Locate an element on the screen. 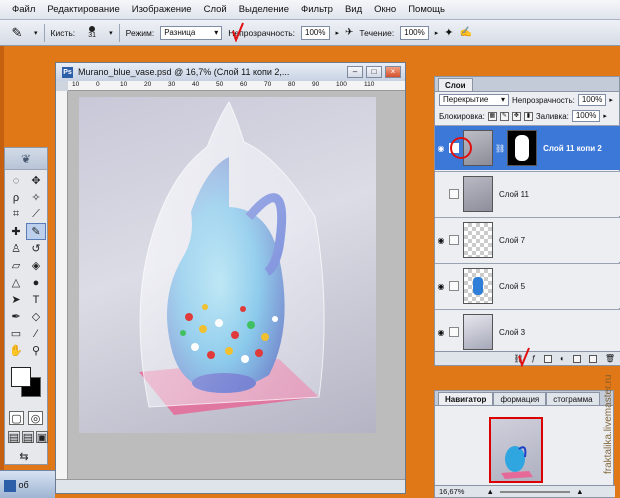  foreground-color-swatch is located at coordinates (21, 377).